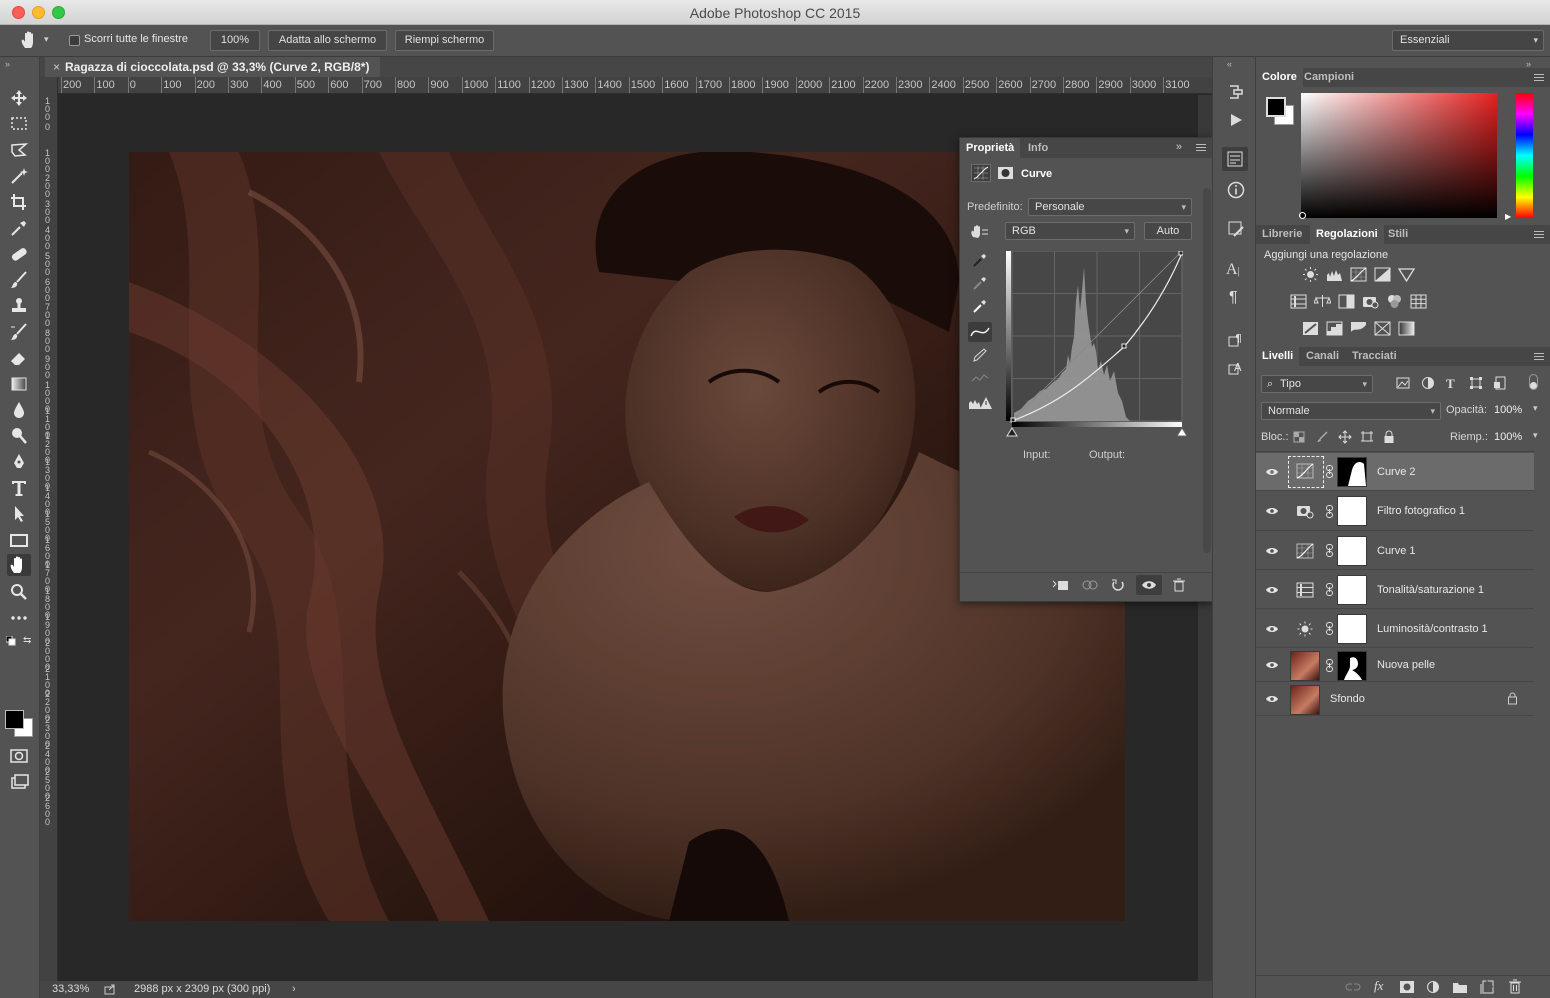  I want to click on gradient-map-icon, so click(1406, 328).